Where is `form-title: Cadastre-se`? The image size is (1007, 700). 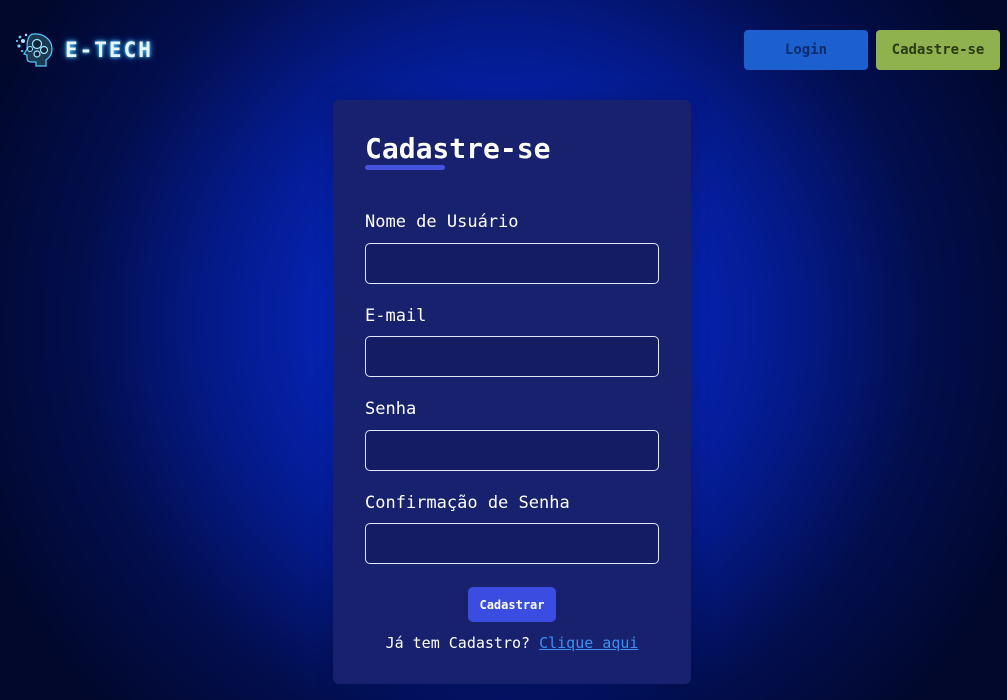
form-title: Cadastre-se is located at coordinates (458, 148).